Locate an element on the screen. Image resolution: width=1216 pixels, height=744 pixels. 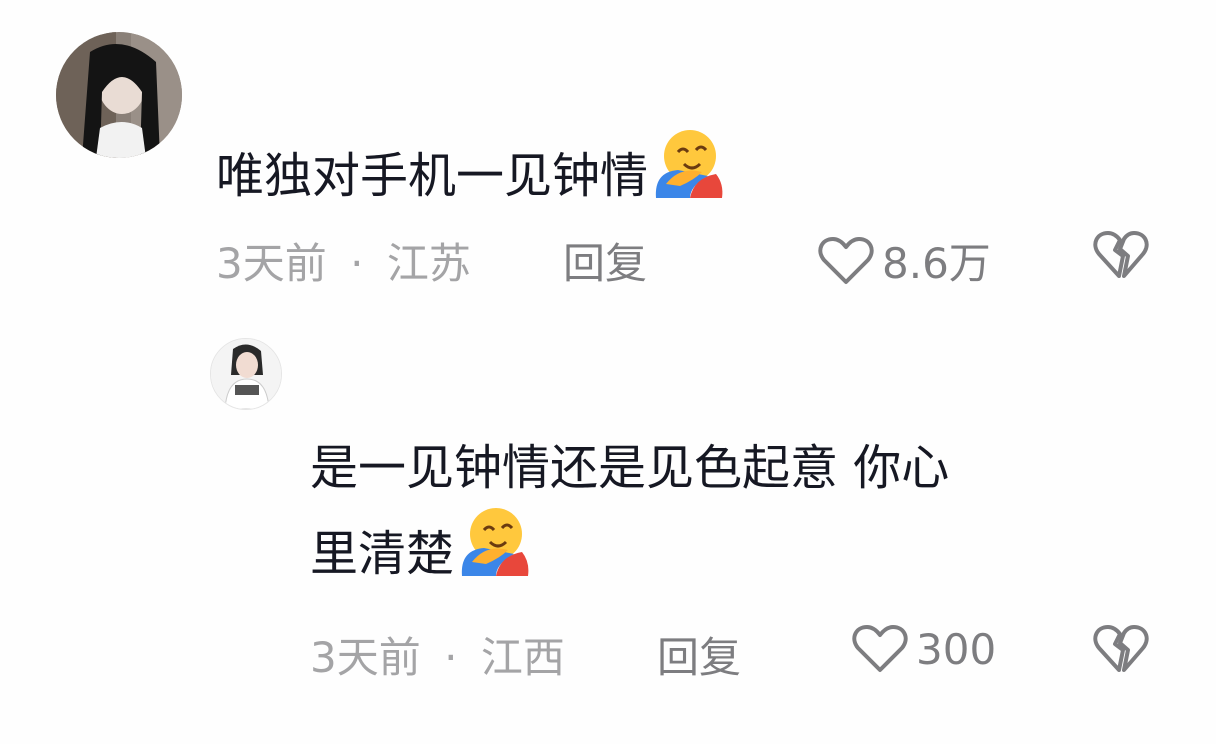
comment-text: 唯独对手机一见钟情 is located at coordinates (470, 172).